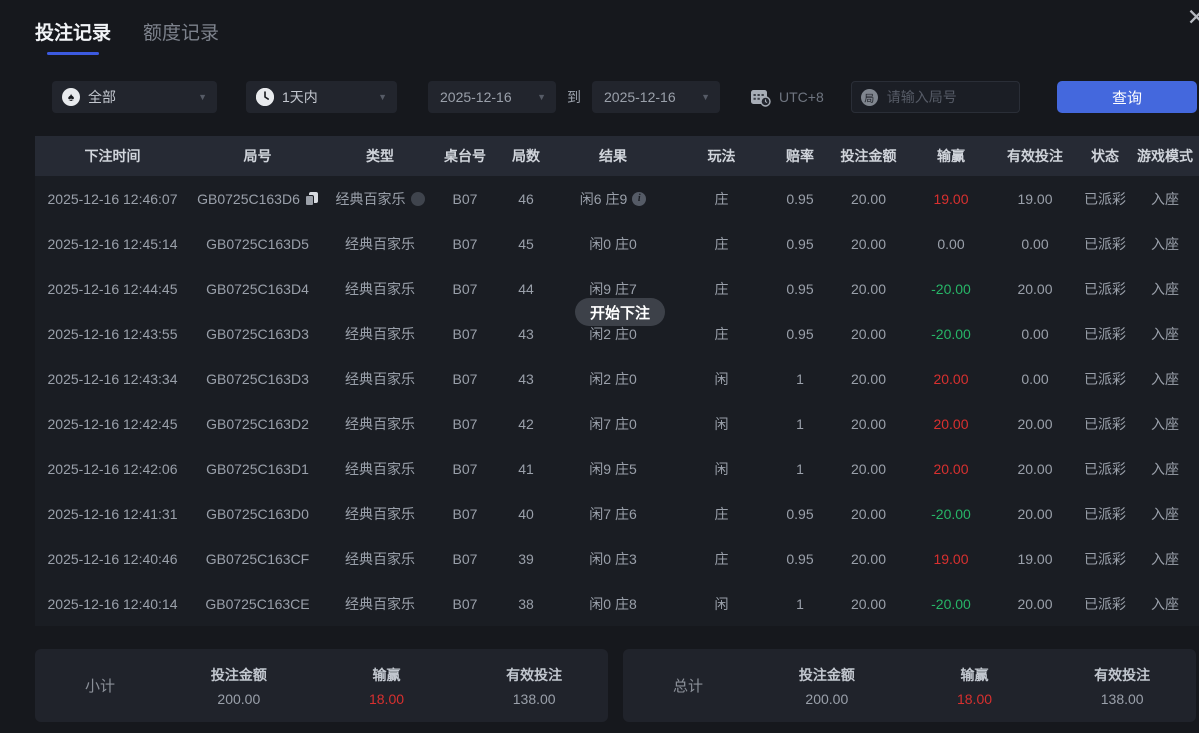 The height and width of the screenshot is (733, 1199). What do you see at coordinates (112, 288) in the screenshot?
I see `bet-time: 2025-12-16 12:44:45` at bounding box center [112, 288].